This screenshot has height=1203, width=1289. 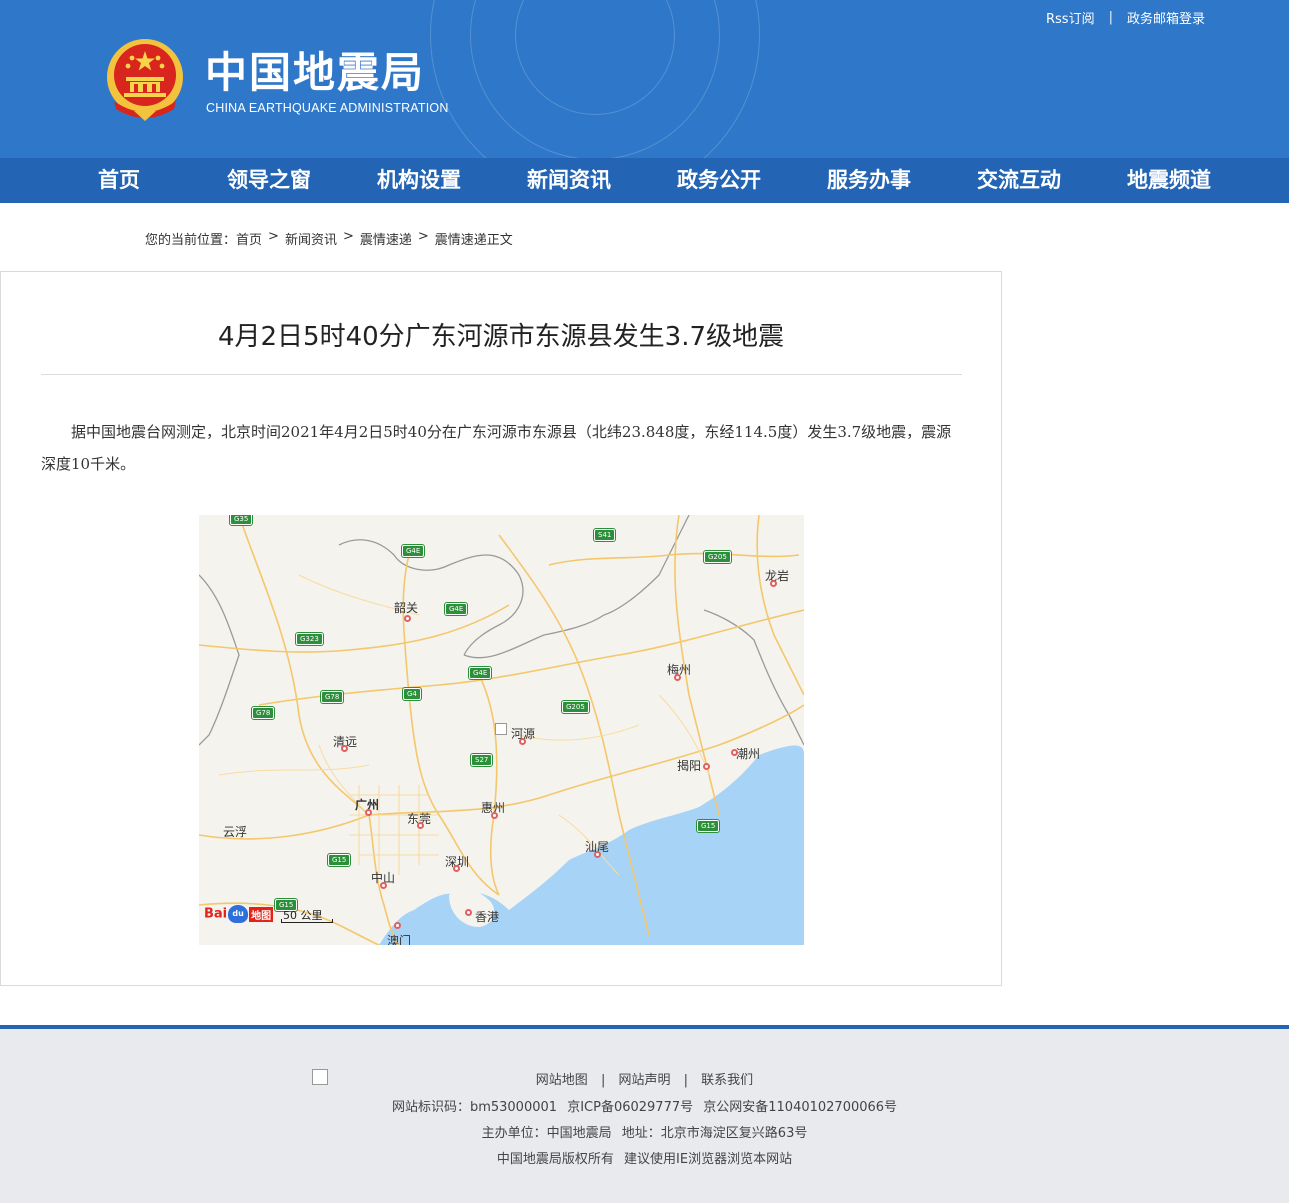 I want to click on road-shield: G4, so click(x=412, y=694).